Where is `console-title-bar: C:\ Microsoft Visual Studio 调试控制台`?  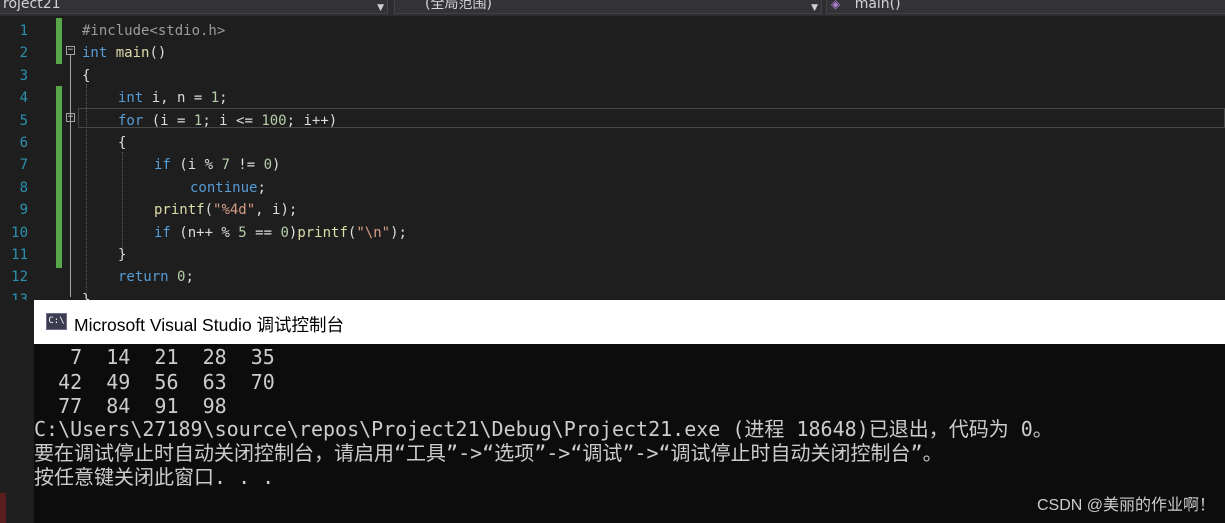
console-title-bar: C:\ Microsoft Visual Studio 调试控制台 is located at coordinates (629, 322).